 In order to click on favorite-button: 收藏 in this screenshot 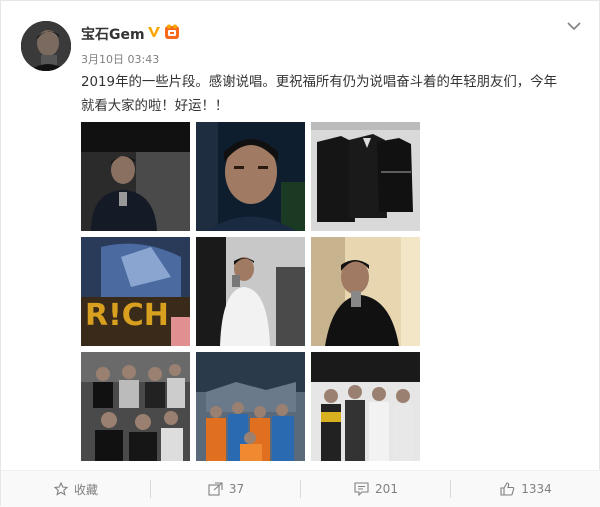, I will do `click(76, 489)`.